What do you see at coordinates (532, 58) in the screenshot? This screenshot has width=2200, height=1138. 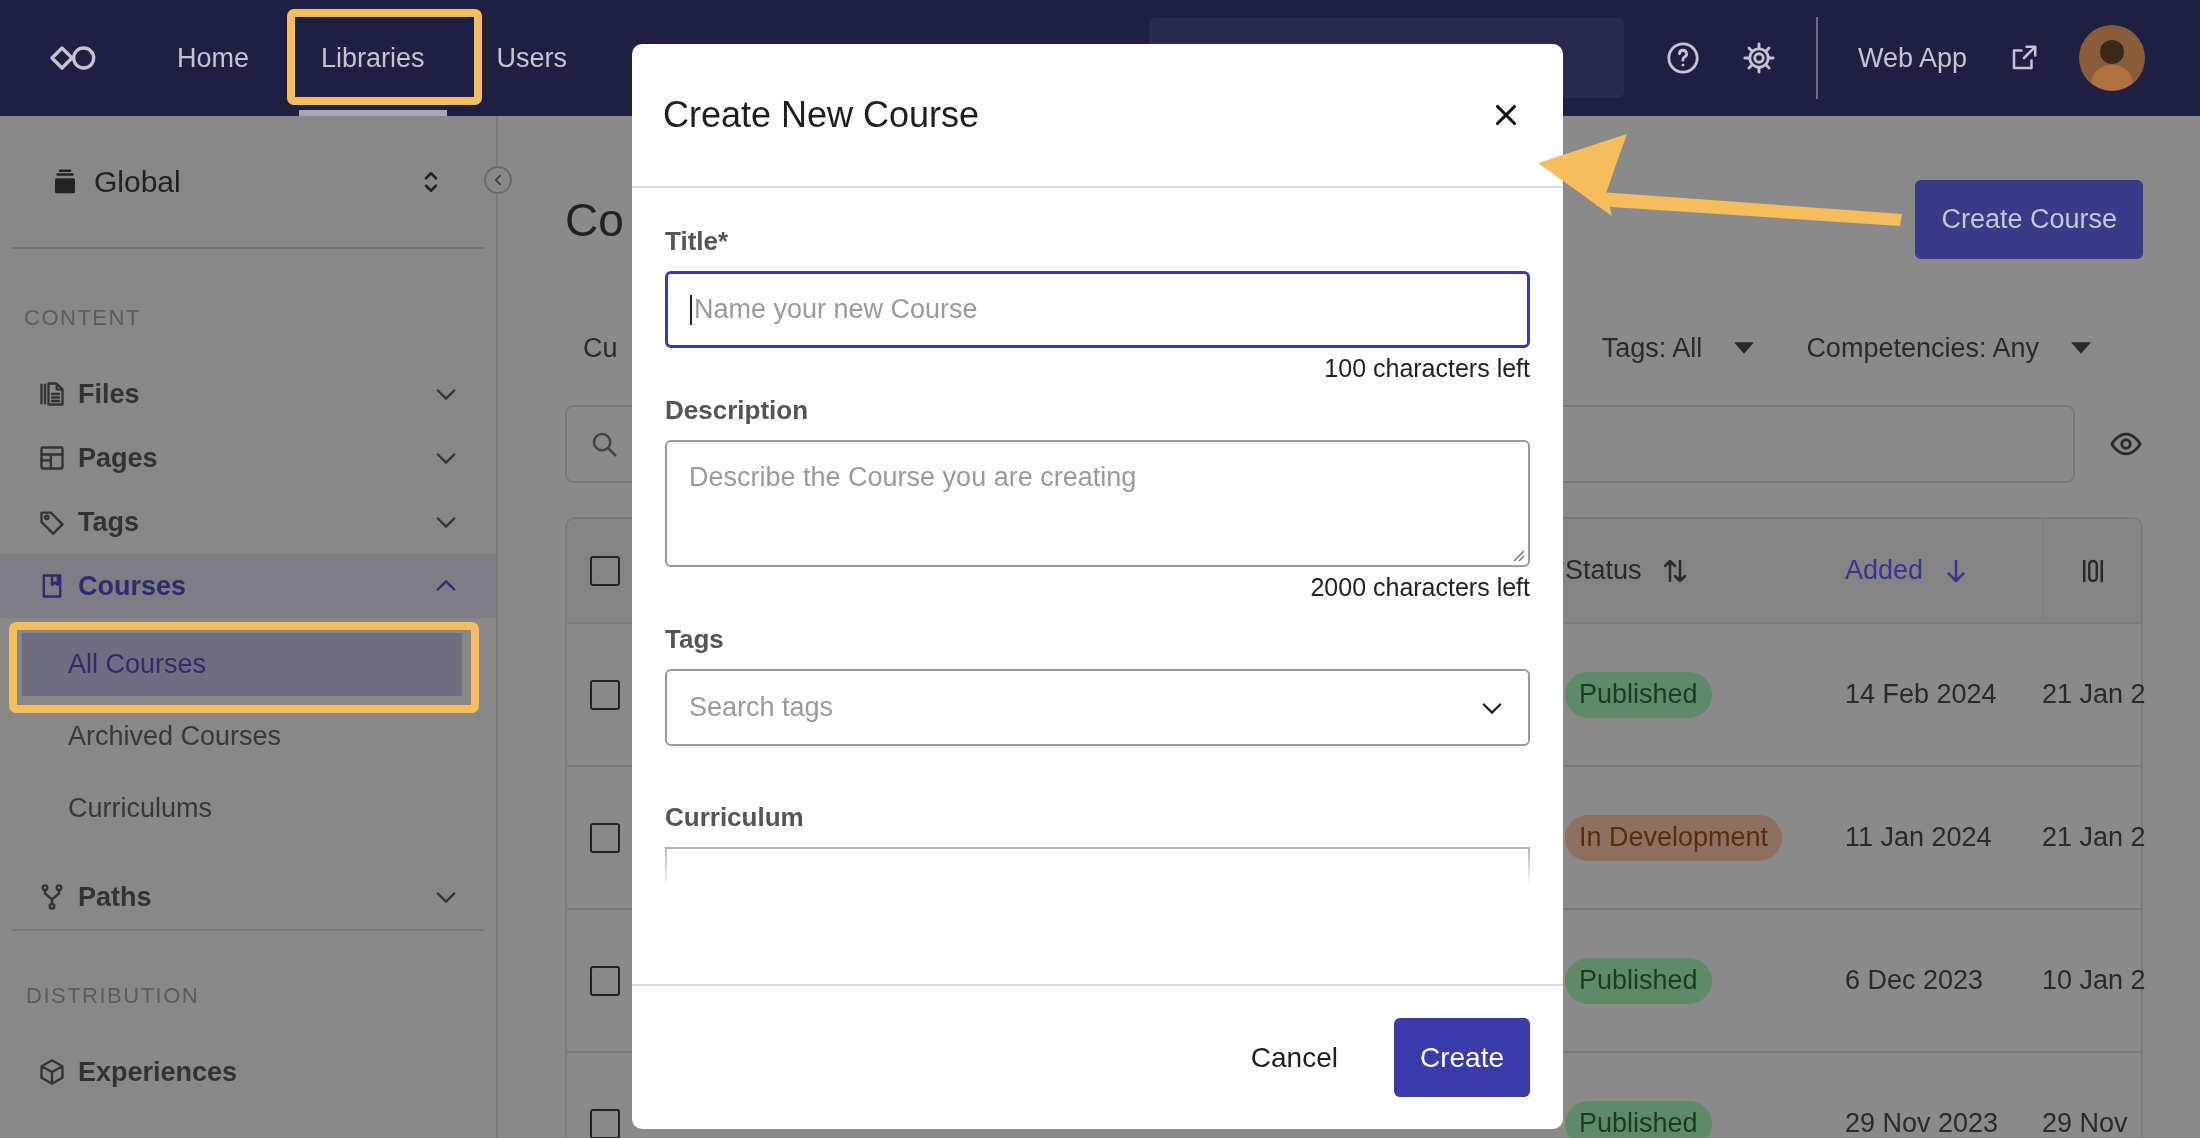 I see `nav-tab: Users` at bounding box center [532, 58].